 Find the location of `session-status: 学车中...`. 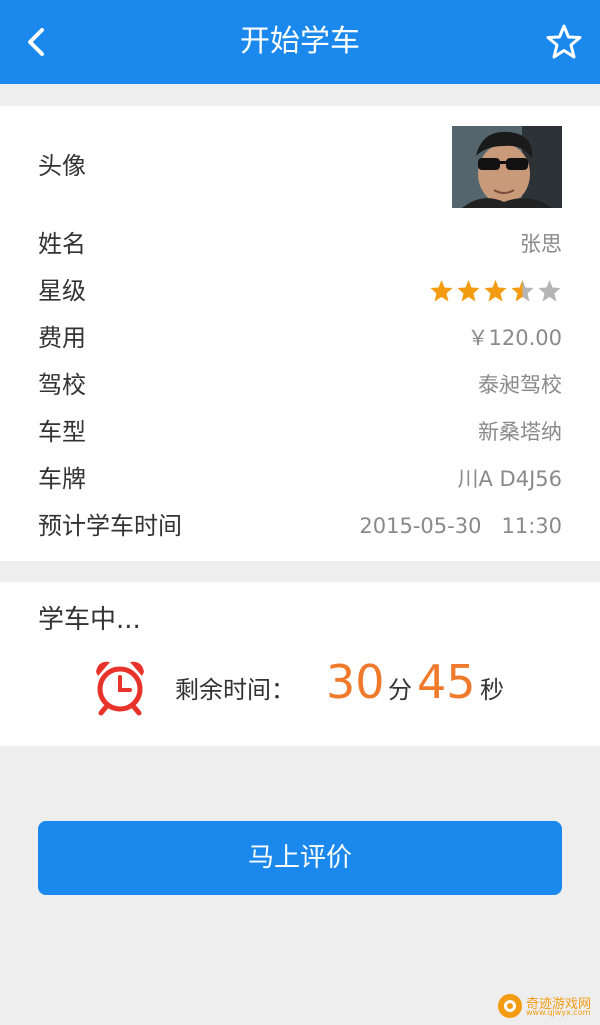

session-status: 学车中... is located at coordinates (89, 620).